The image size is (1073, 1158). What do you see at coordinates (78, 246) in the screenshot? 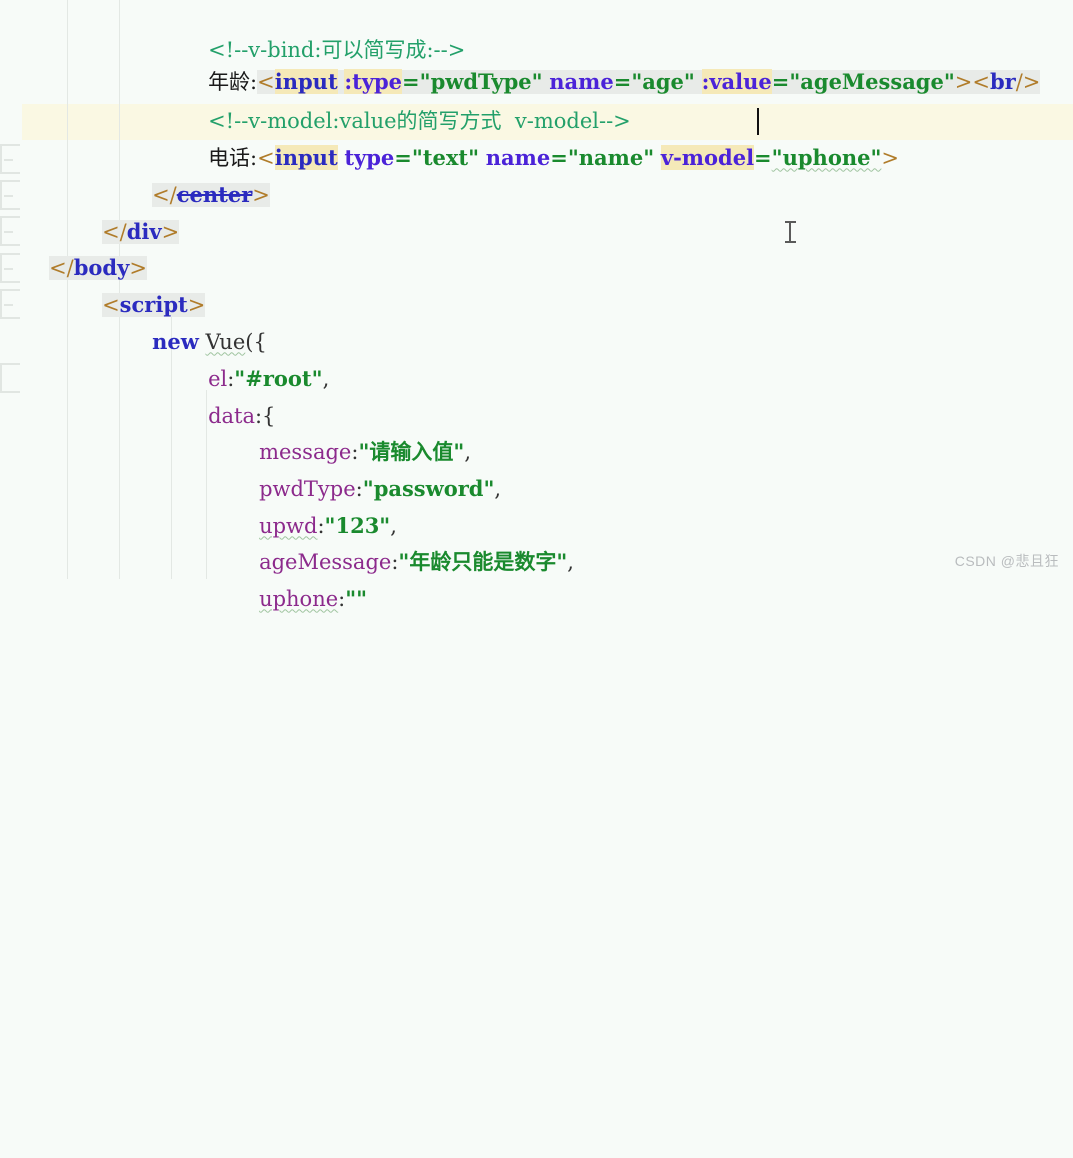
I see `code-line: </body>` at bounding box center [78, 246].